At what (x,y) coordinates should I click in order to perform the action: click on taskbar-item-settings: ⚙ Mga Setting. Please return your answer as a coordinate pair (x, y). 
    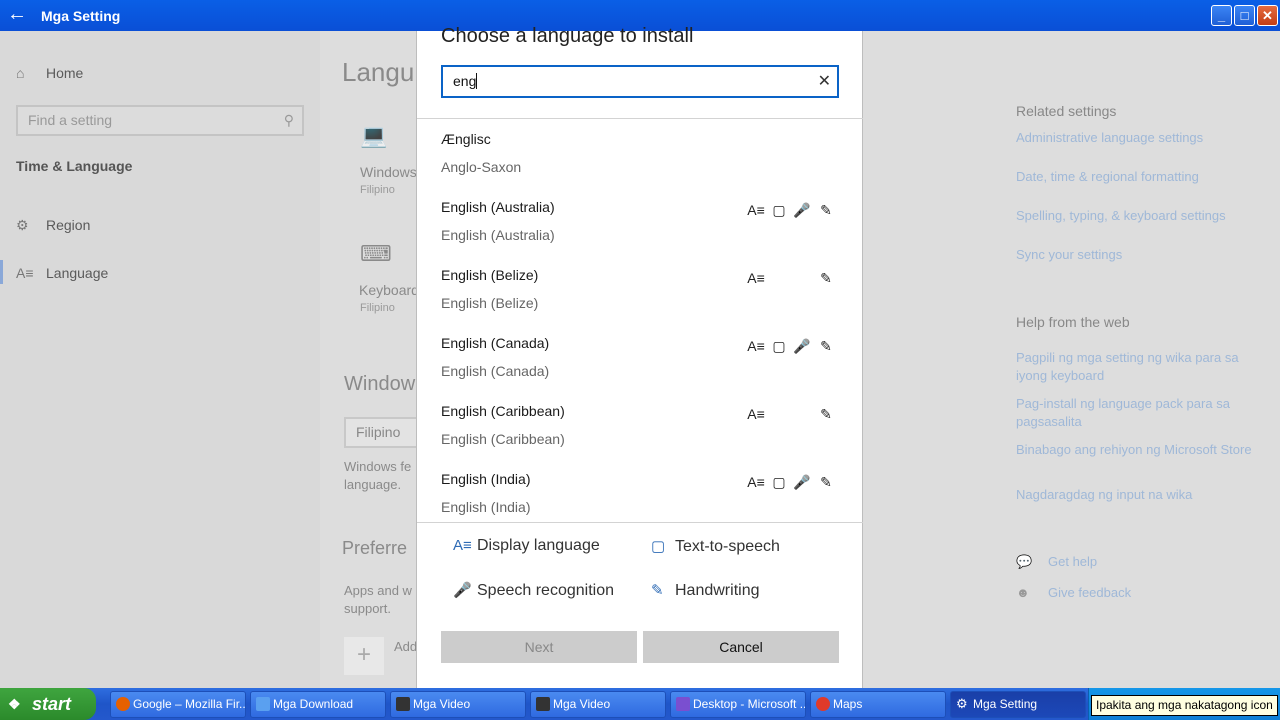
    Looking at the image, I should click on (1018, 704).